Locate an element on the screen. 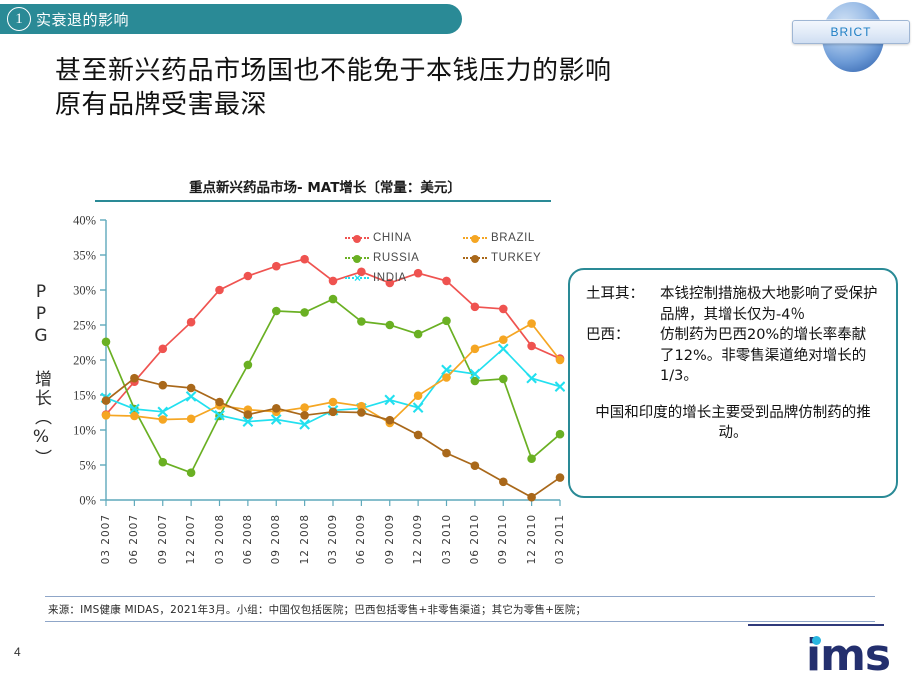  x-axis-tick-label: 03 2007 is located at coordinates (106, 539).